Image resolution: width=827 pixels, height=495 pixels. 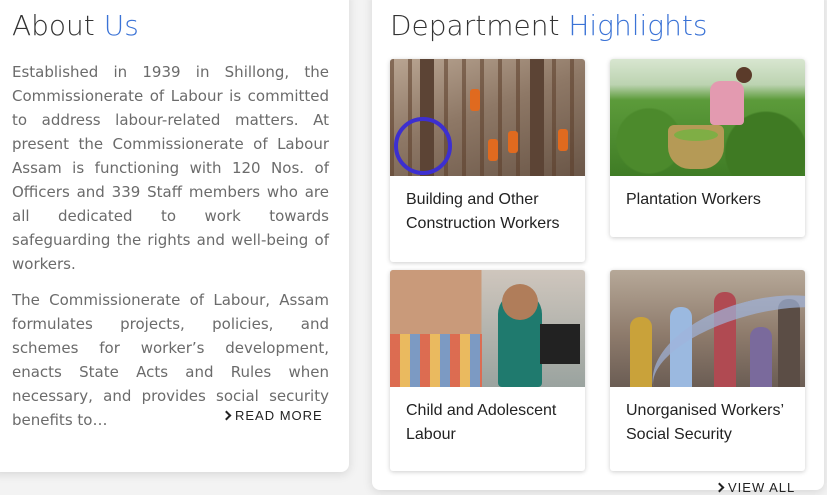 I want to click on view-all-link: VIEW ALL, so click(x=755, y=487).